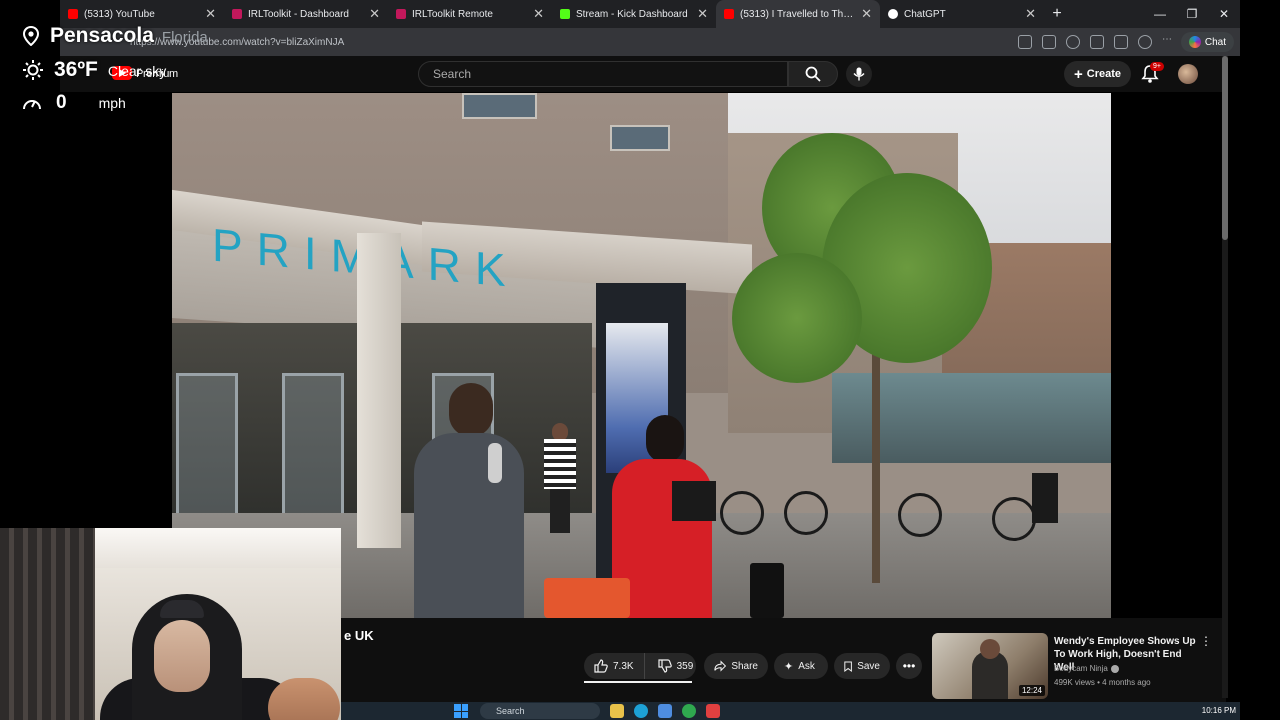  I want to click on more-actions-button: •••, so click(909, 666).